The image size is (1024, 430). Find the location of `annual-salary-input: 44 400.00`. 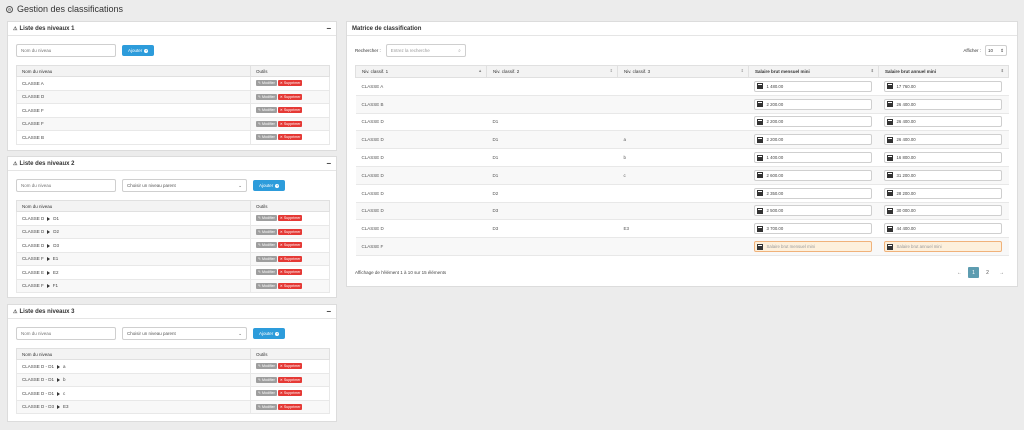

annual-salary-input: 44 400.00 is located at coordinates (943, 229).